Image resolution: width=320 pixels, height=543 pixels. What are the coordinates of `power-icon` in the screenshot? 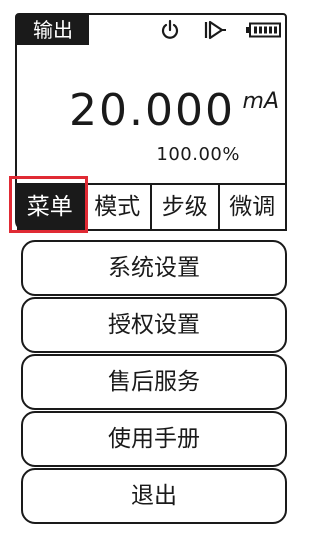 It's located at (170, 32).